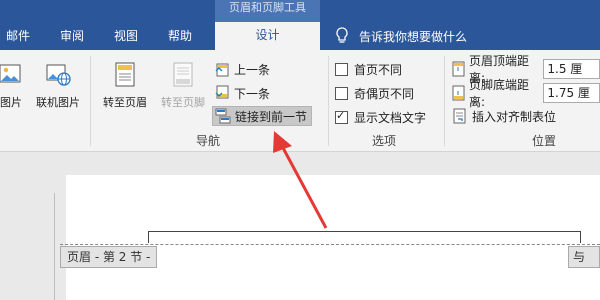 This screenshot has width=600, height=300. What do you see at coordinates (514, 116) in the screenshot?
I see `insert-alignment-tab-label: 插入对齐制表位` at bounding box center [514, 116].